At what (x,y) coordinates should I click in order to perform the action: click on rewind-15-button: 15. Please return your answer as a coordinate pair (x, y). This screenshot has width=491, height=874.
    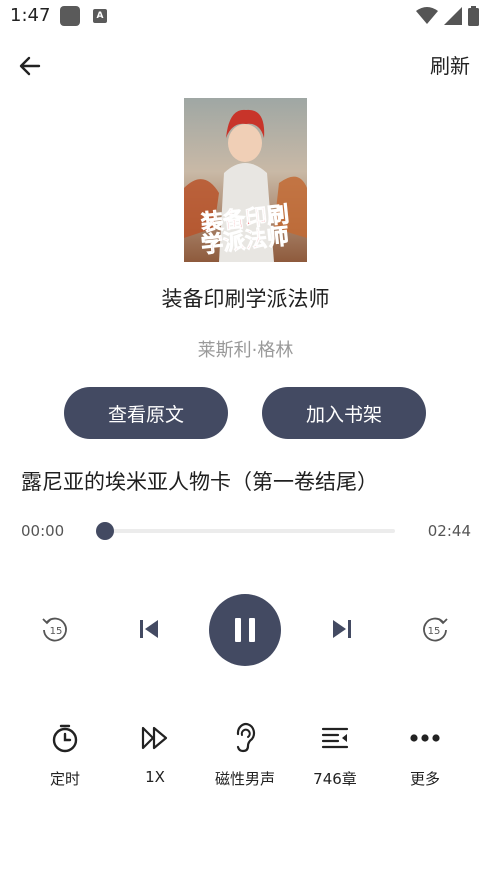
    Looking at the image, I should click on (55, 629).